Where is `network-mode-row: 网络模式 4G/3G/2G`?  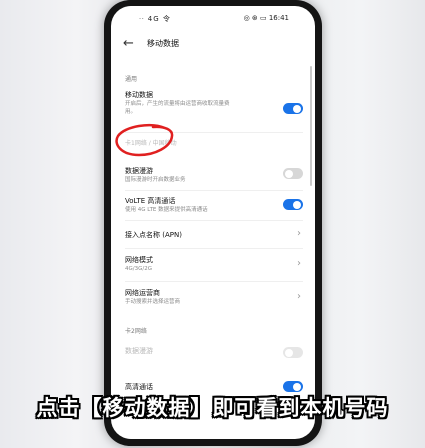 network-mode-row: 网络模式 4G/3G/2G is located at coordinates (216, 264).